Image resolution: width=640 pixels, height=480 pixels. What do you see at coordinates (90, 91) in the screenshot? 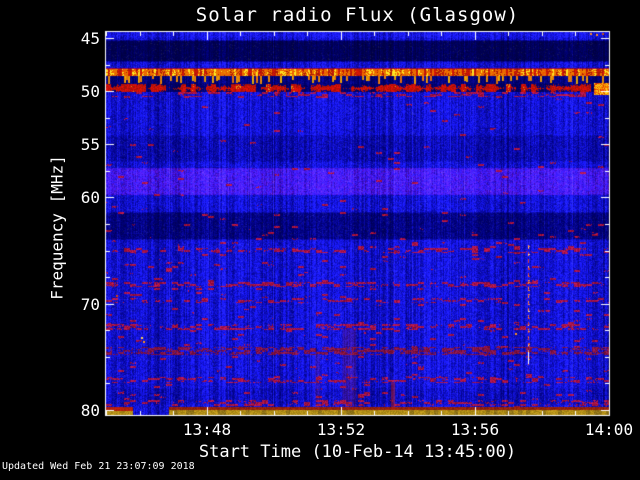
I see `y-tick-label: 50` at bounding box center [90, 91].